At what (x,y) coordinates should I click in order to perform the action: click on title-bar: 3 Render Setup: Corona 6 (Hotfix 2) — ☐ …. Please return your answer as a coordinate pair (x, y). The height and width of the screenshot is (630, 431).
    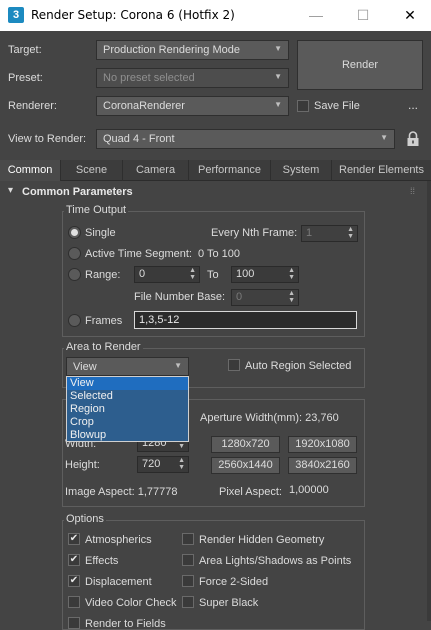
    Looking at the image, I should click on (215, 15).